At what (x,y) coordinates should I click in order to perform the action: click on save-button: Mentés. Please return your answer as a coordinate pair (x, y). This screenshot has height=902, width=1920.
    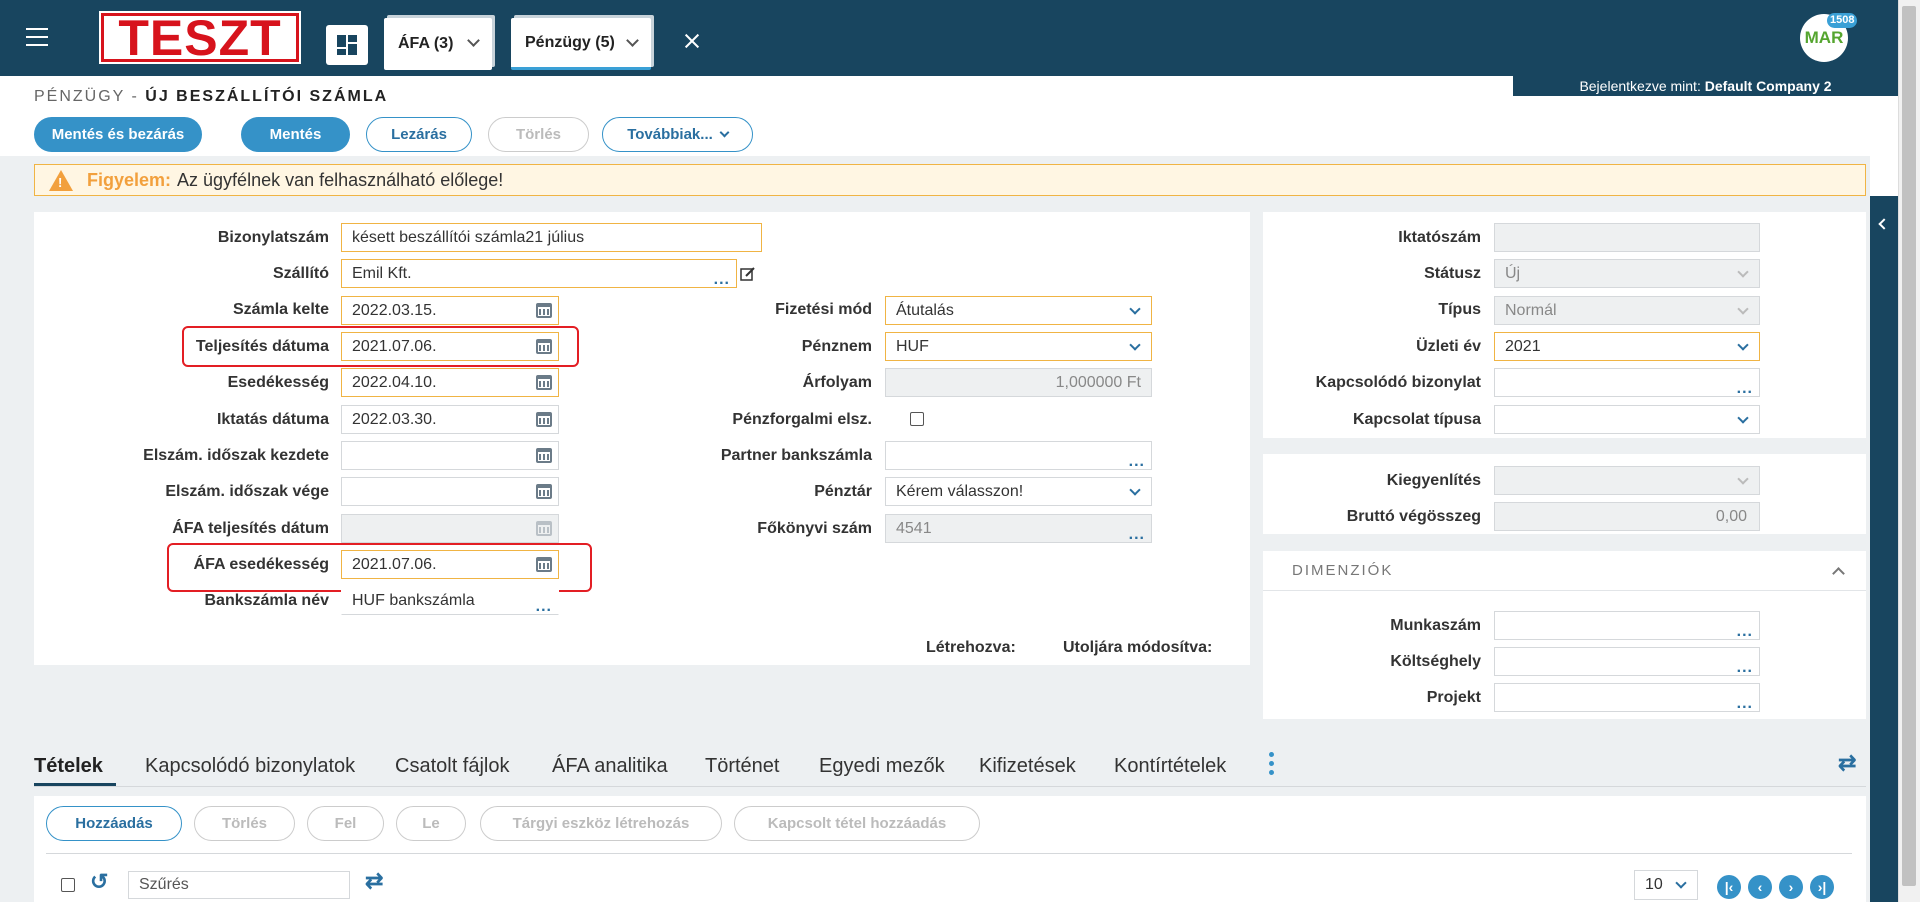
    Looking at the image, I should click on (295, 134).